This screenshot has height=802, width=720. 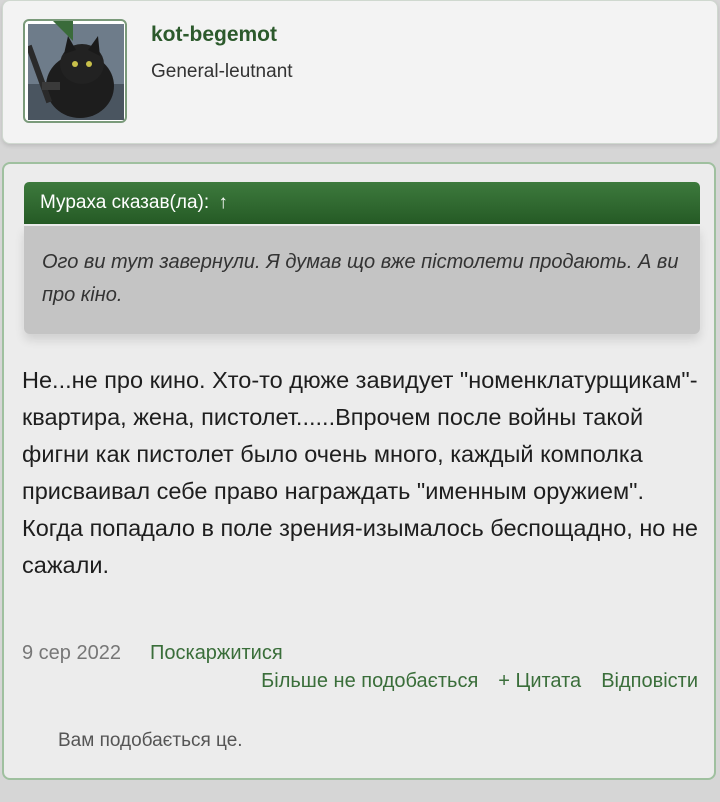 What do you see at coordinates (125, 202) in the screenshot?
I see `quote-author: Мураха сказав(ла):` at bounding box center [125, 202].